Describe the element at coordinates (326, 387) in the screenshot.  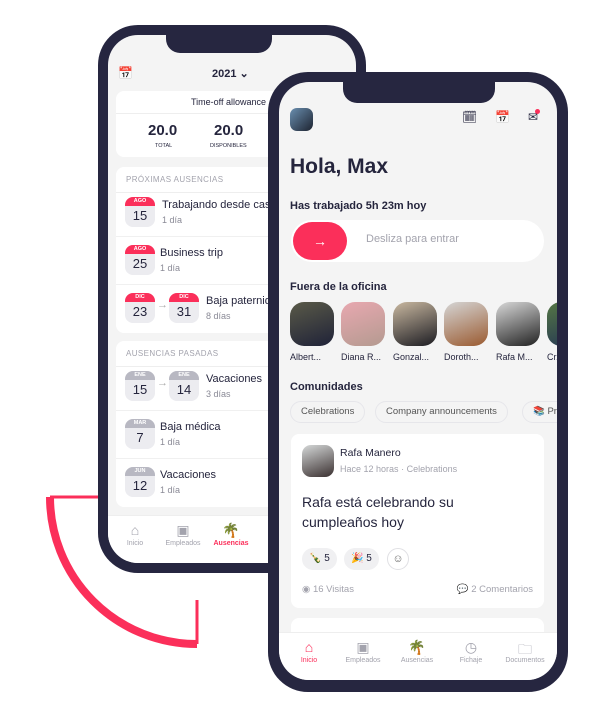
I see `communities-title: Comunidades` at that location.